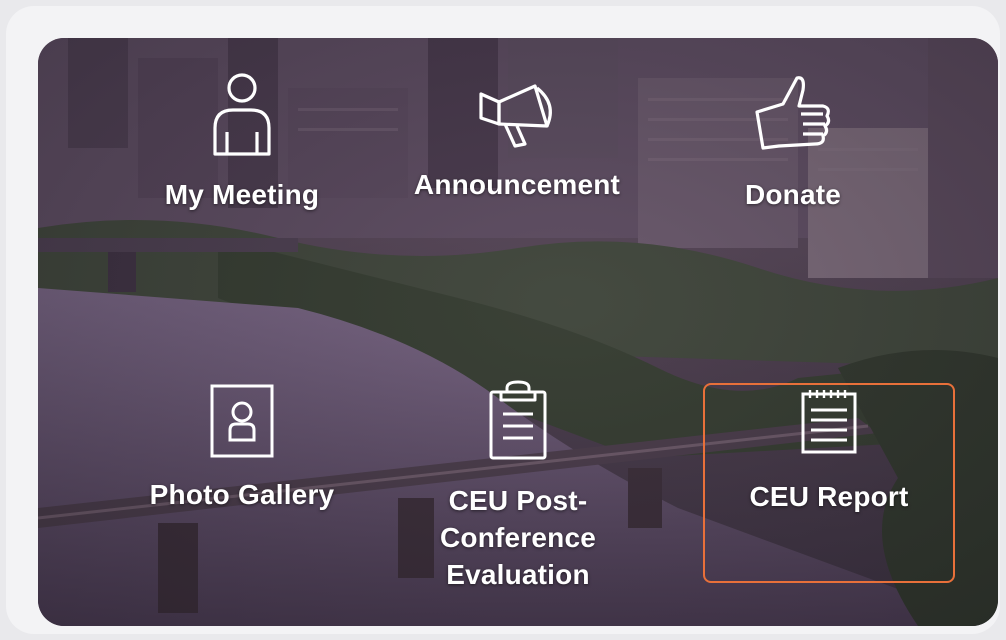 The image size is (1006, 640). I want to click on tile-ceu-evaluation: CEU Post- Conference Evaluation, so click(518, 486).